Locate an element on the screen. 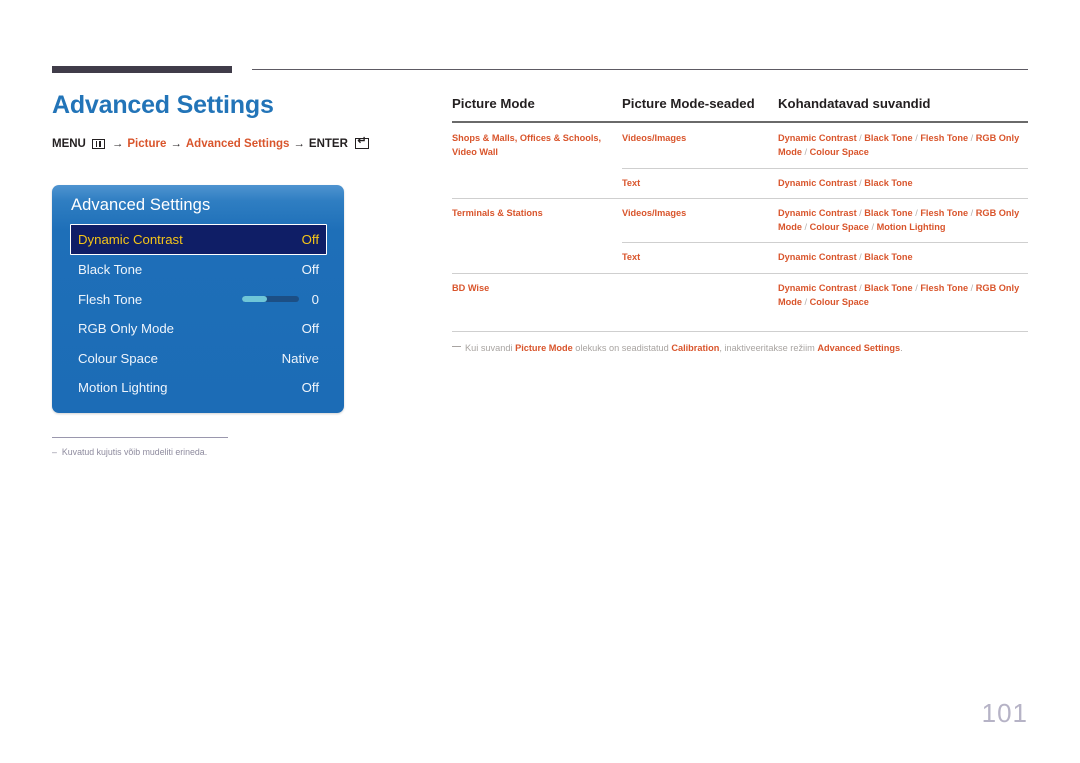  right-footnote-term-calibration: Calibration is located at coordinates (695, 348).